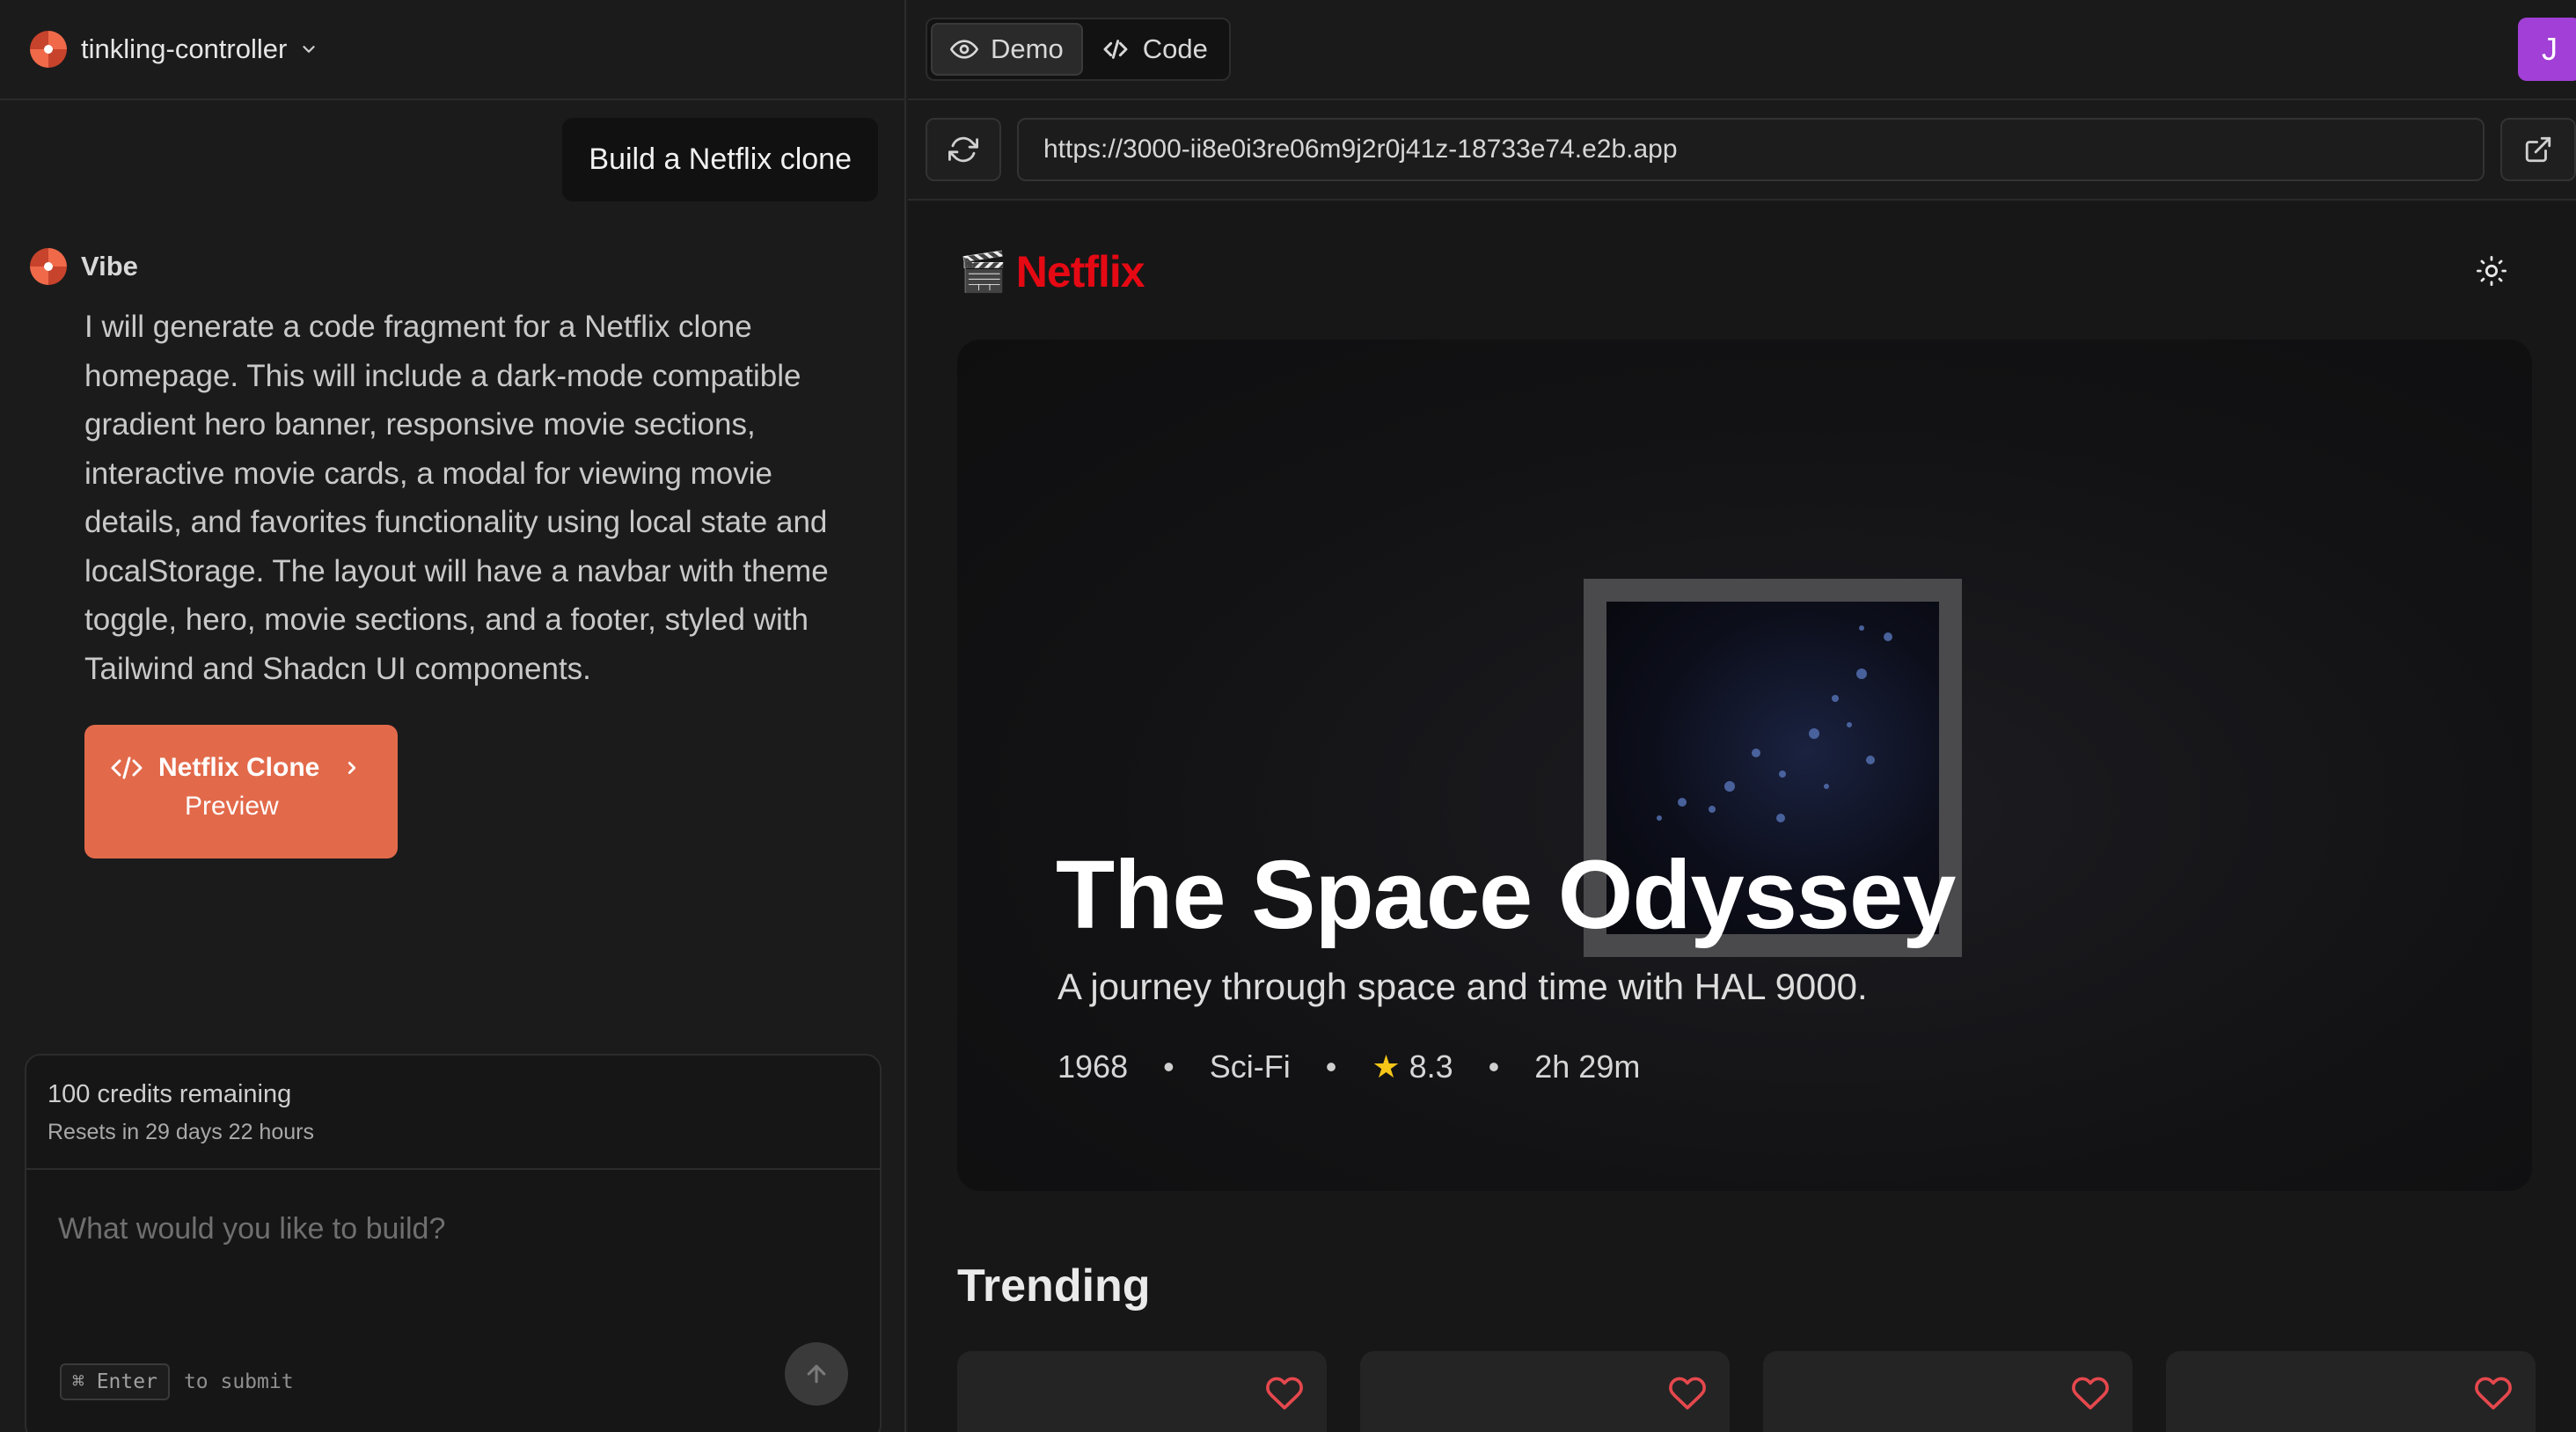 This screenshot has width=2576, height=1432. I want to click on fragment-title-row: Netflix Clone, so click(241, 768).